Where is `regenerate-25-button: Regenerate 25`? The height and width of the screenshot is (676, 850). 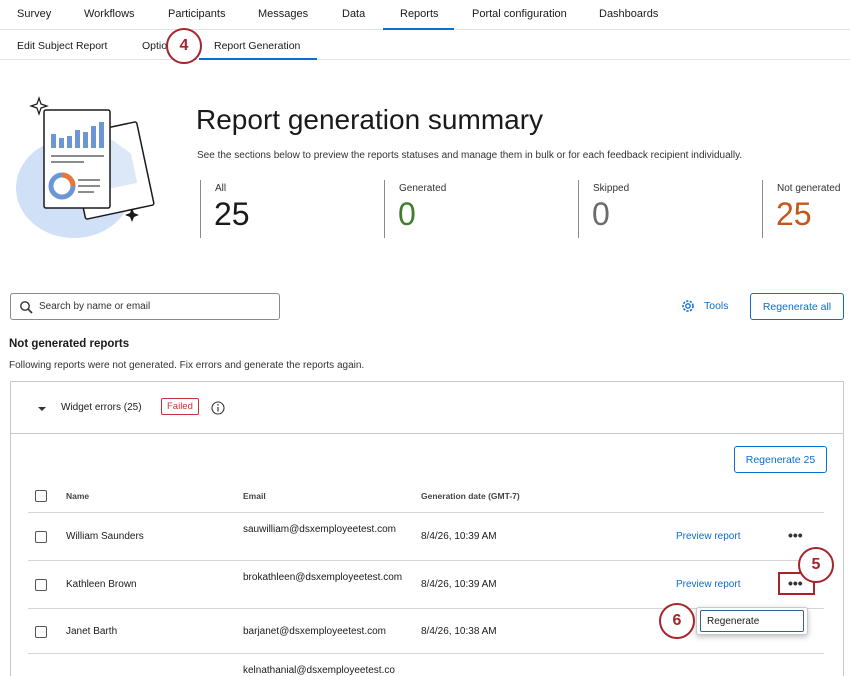 regenerate-25-button: Regenerate 25 is located at coordinates (780, 459).